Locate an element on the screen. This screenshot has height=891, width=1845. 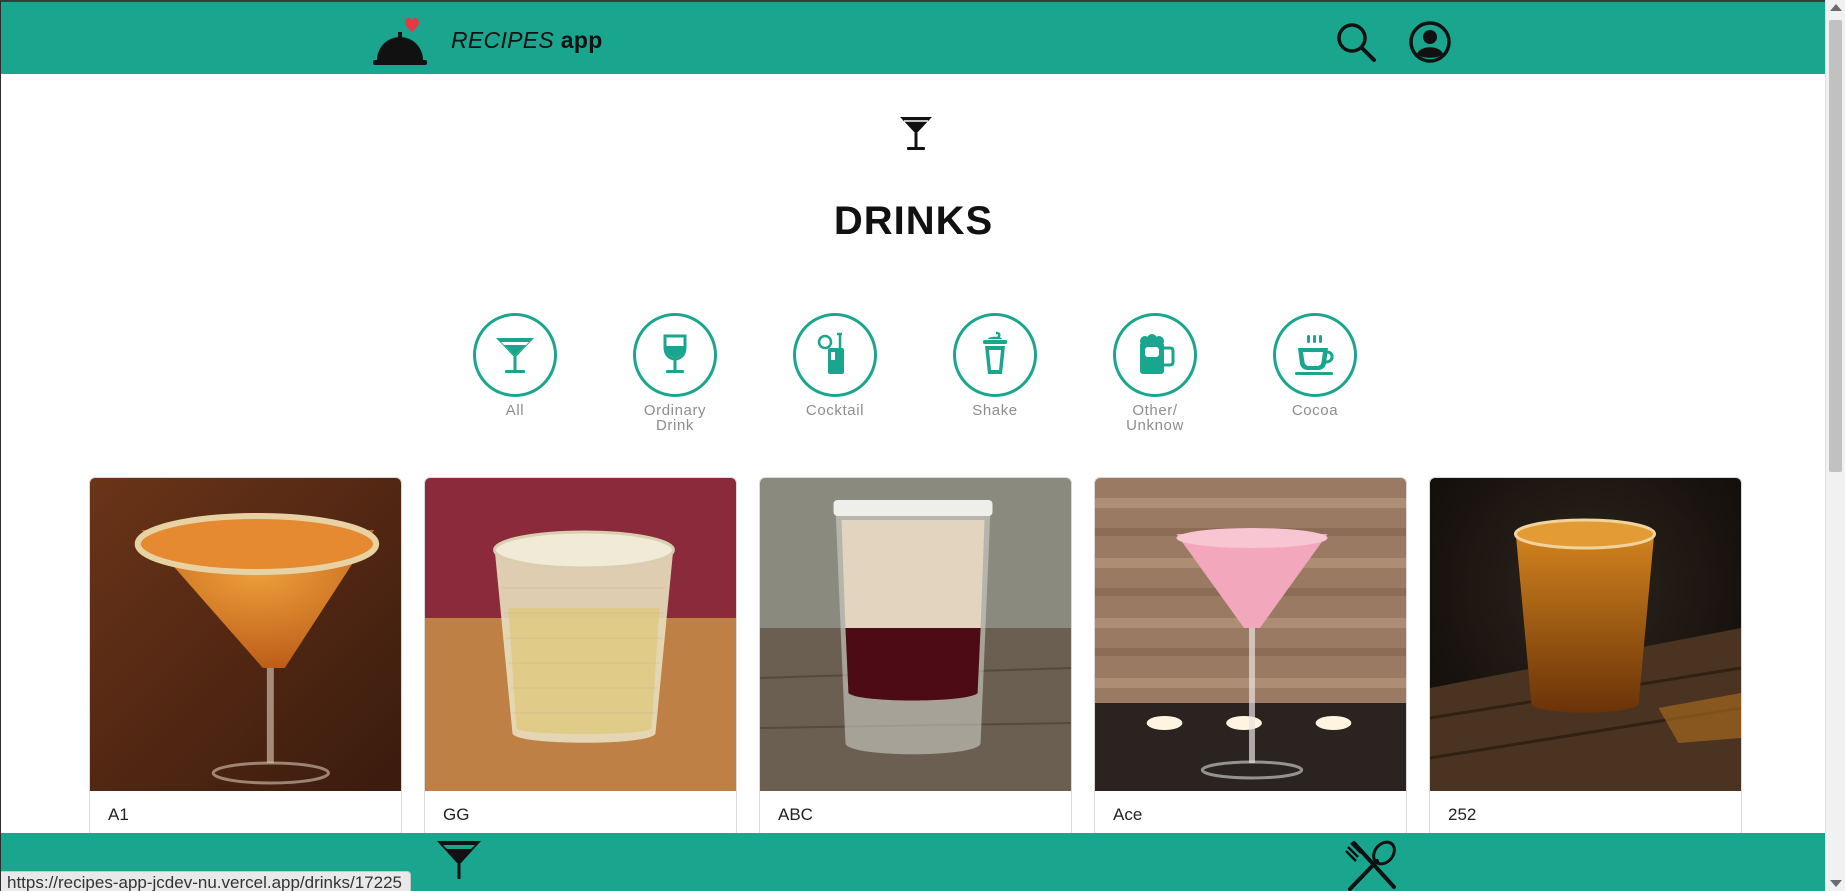
category-shake: Shake is located at coordinates (995, 365).